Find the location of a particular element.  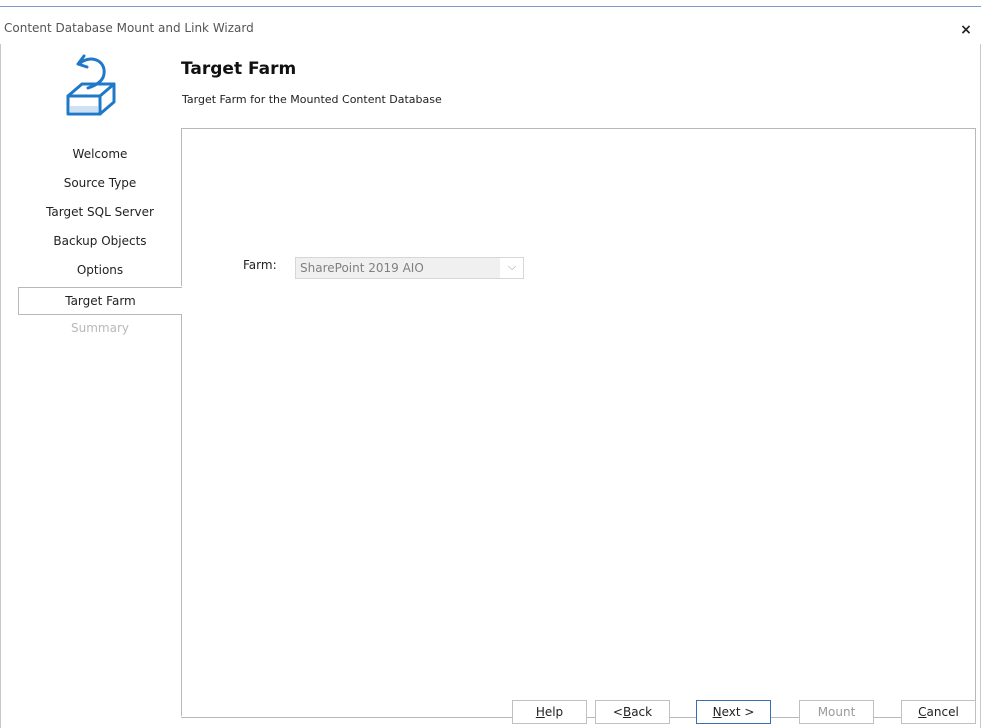

next-label: ext > is located at coordinates (738, 712).